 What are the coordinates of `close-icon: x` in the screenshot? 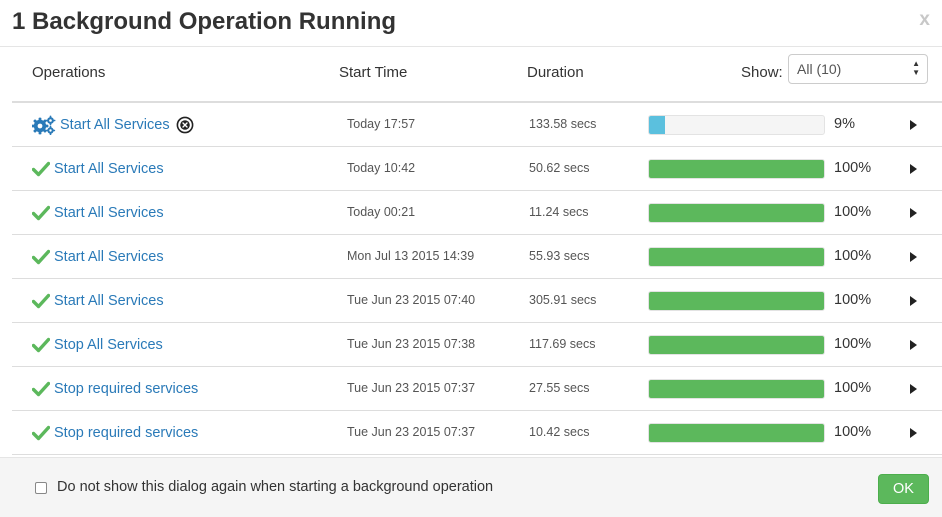 It's located at (924, 20).